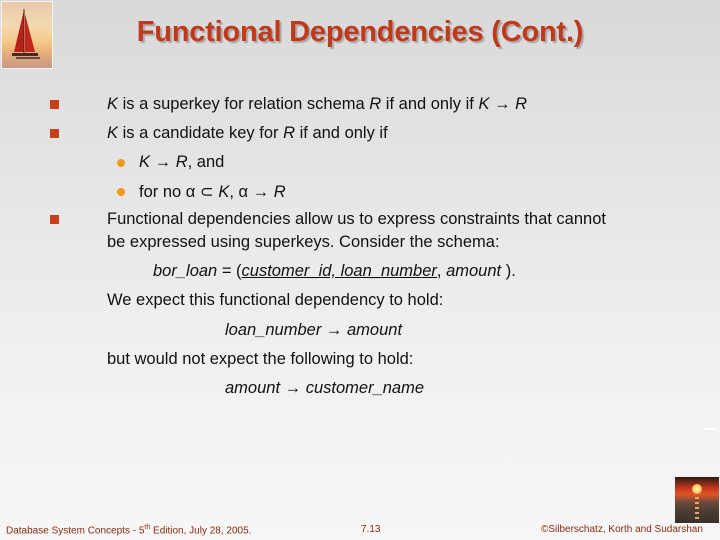  Describe the element at coordinates (201, 133) in the screenshot. I see `text-segment: is a candidate key for` at that location.